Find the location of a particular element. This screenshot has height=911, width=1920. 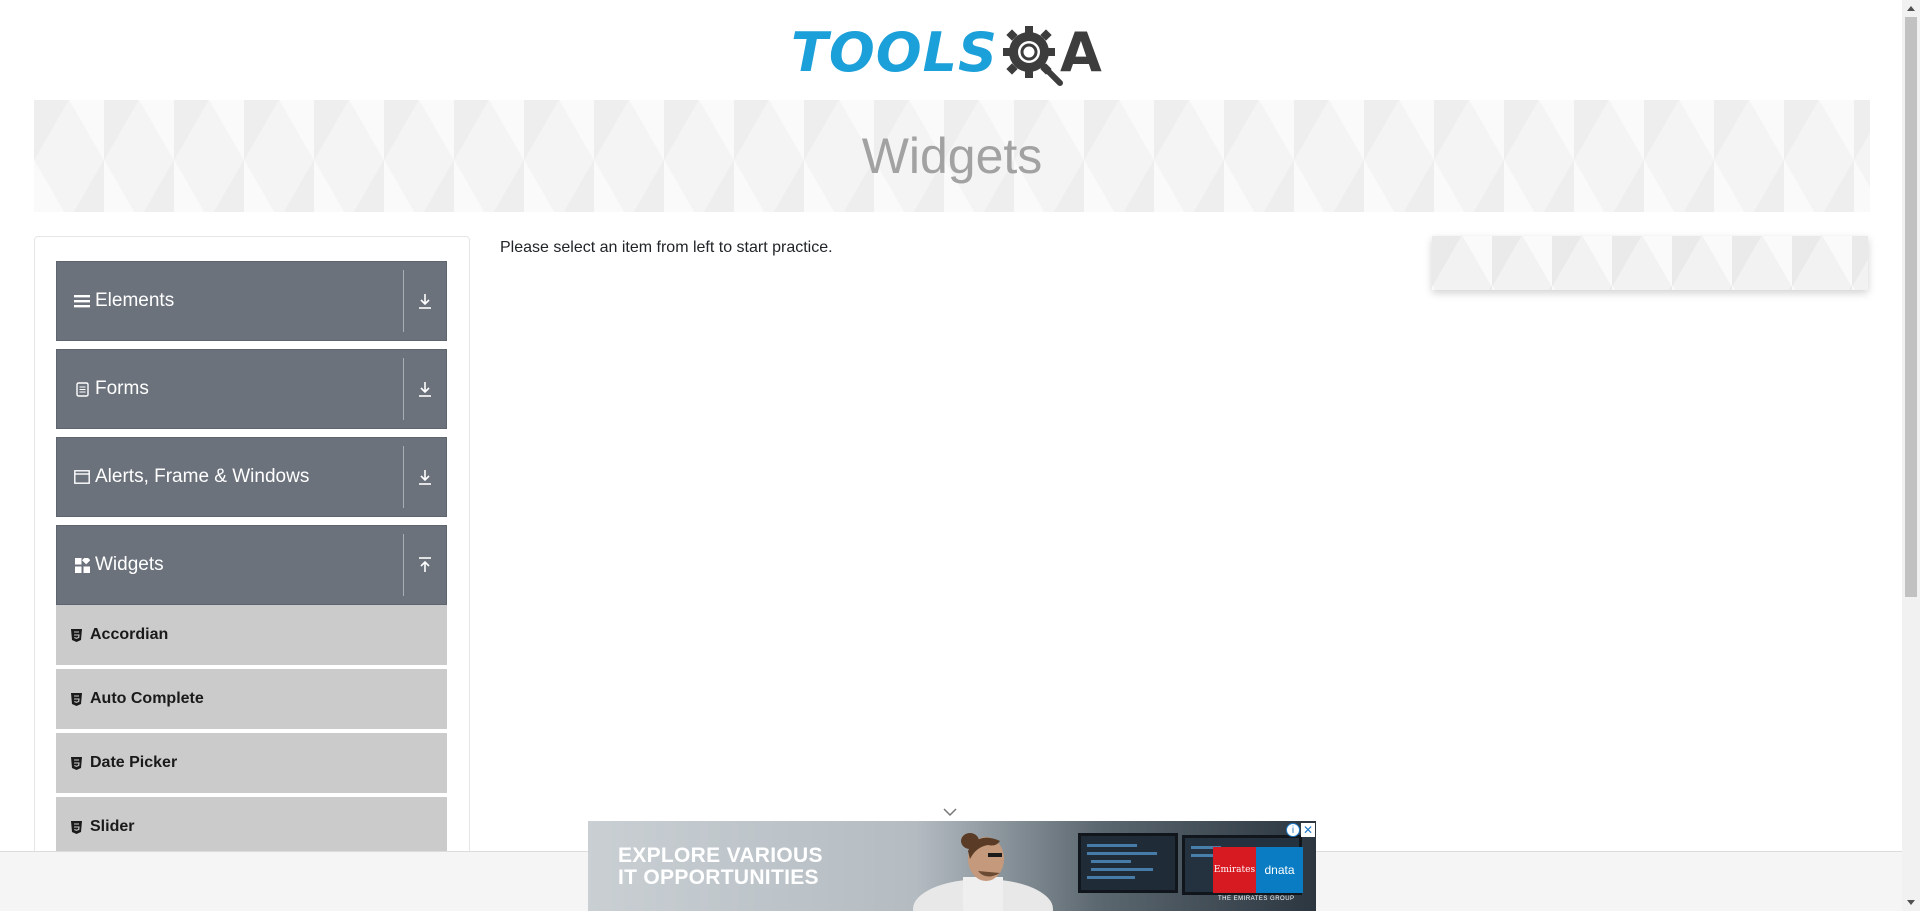

window-icon is located at coordinates (82, 477).